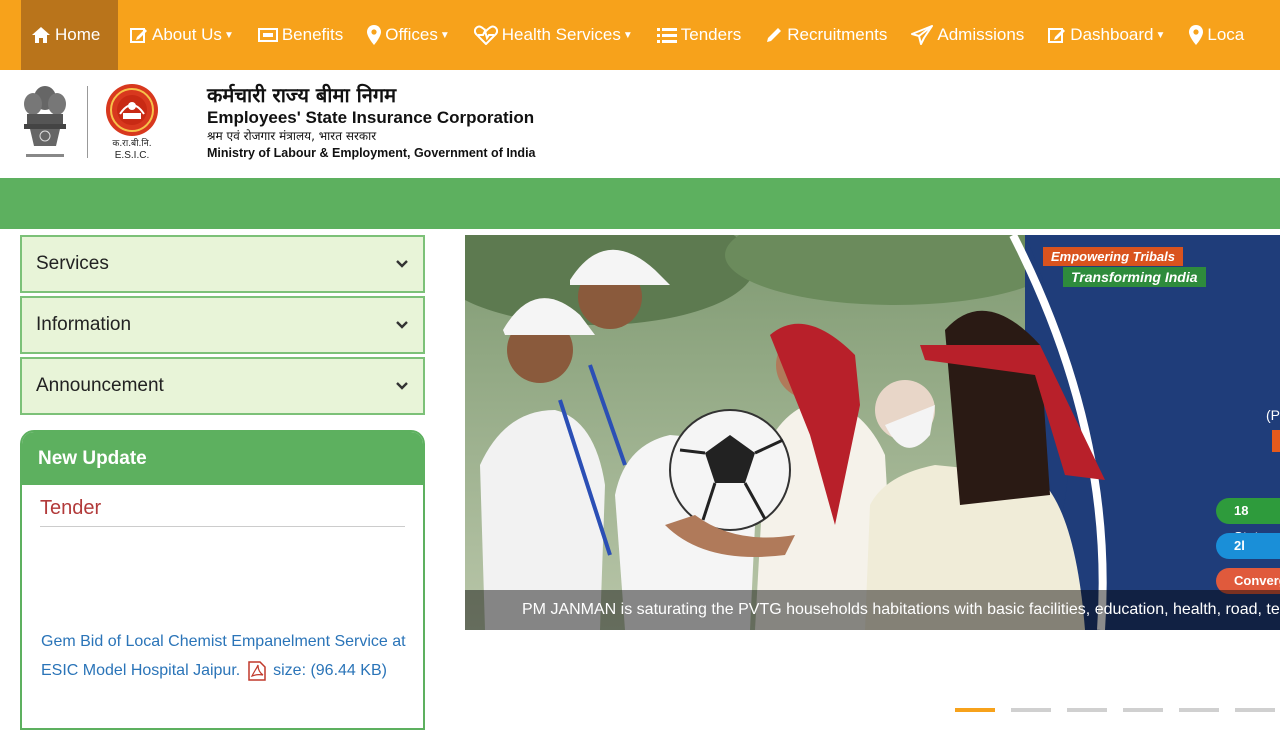  What do you see at coordinates (187, 34) in the screenshot?
I see `nav-about-label: About Us` at bounding box center [187, 34].